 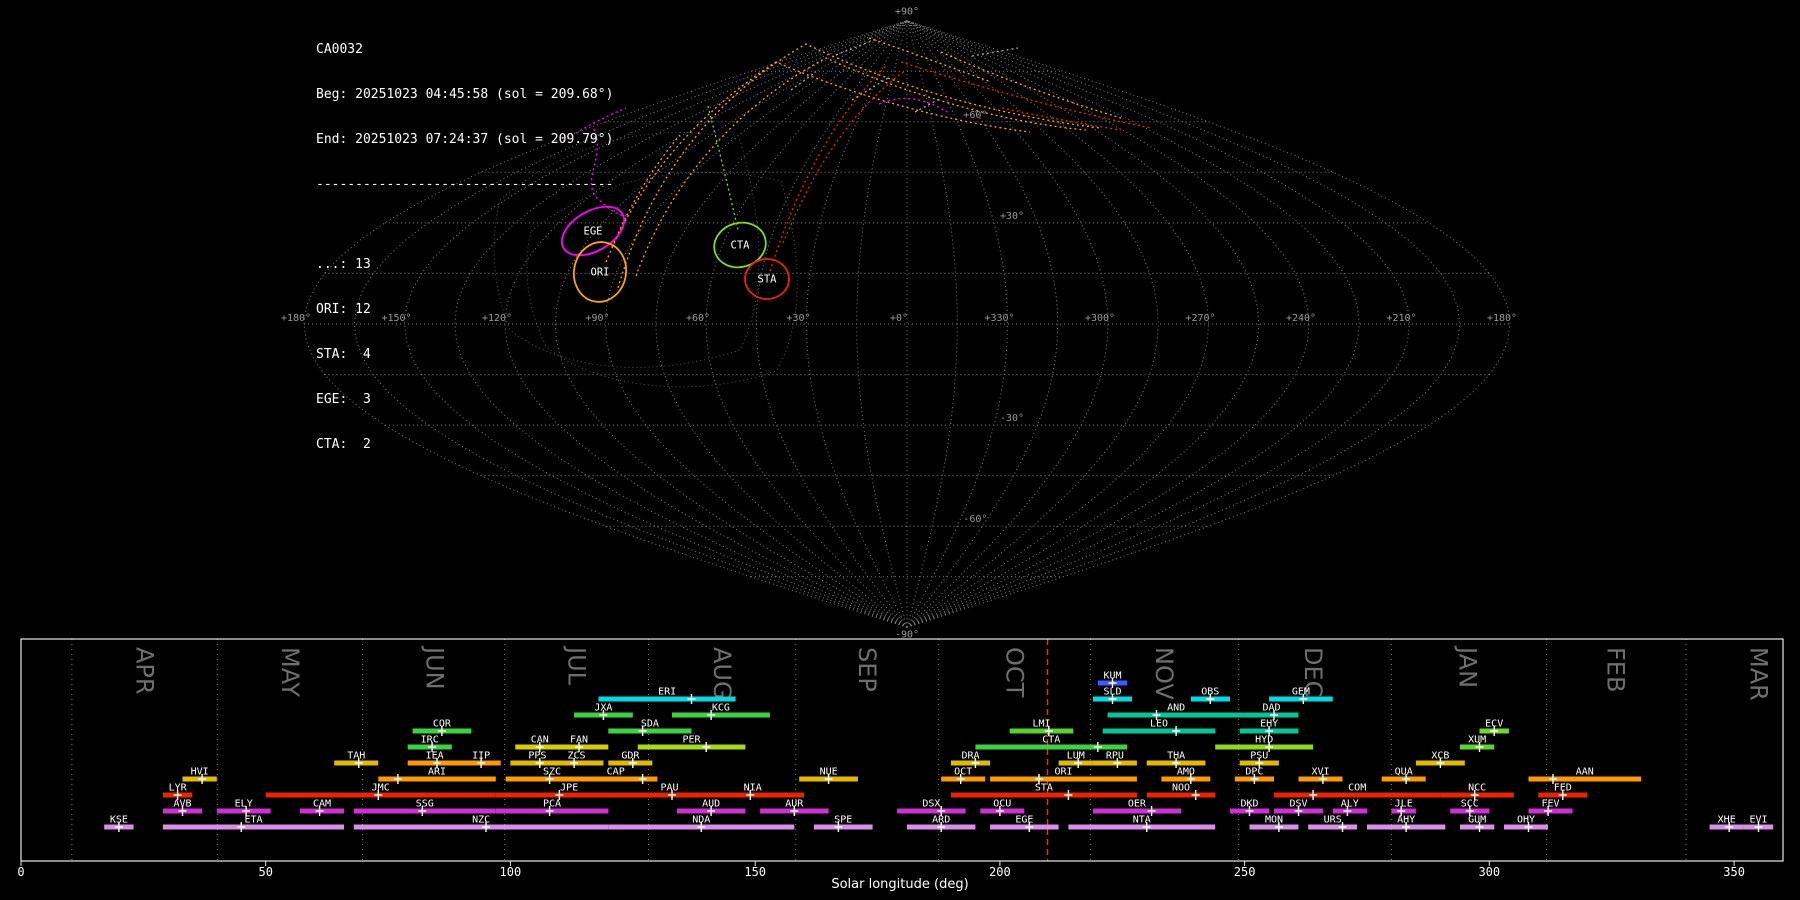 I want to click on shower-activity-NZC: NZC, so click(x=481, y=823).